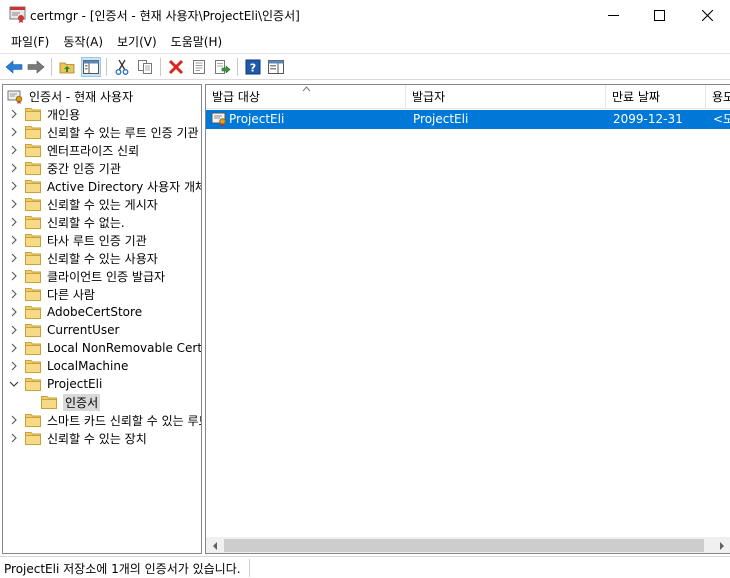 The width and height of the screenshot is (730, 578). I want to click on tree-item-projecteli: ProjectEli, so click(52, 384).